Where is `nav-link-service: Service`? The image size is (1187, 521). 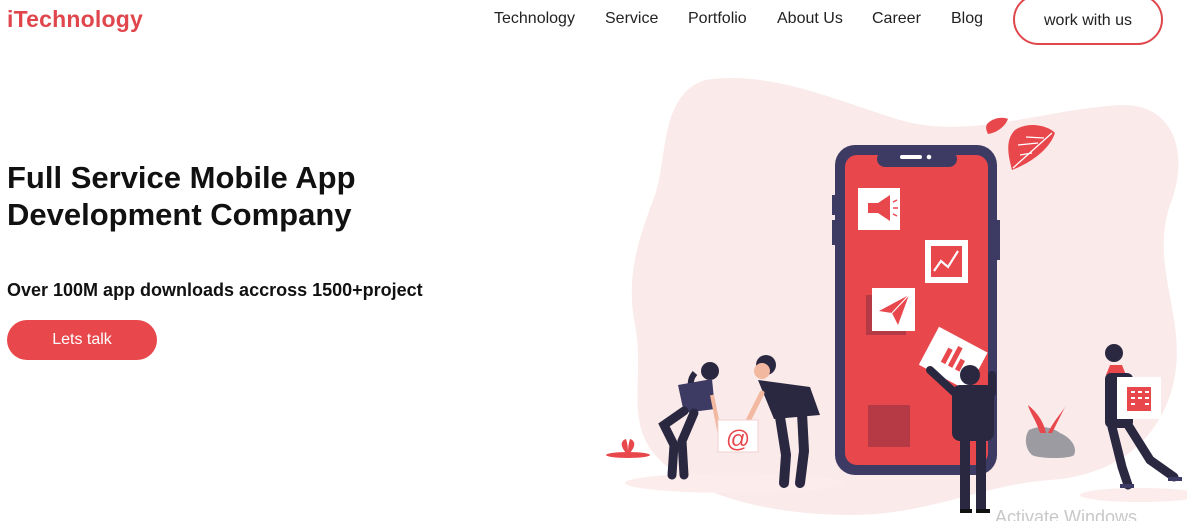 nav-link-service: Service is located at coordinates (631, 19).